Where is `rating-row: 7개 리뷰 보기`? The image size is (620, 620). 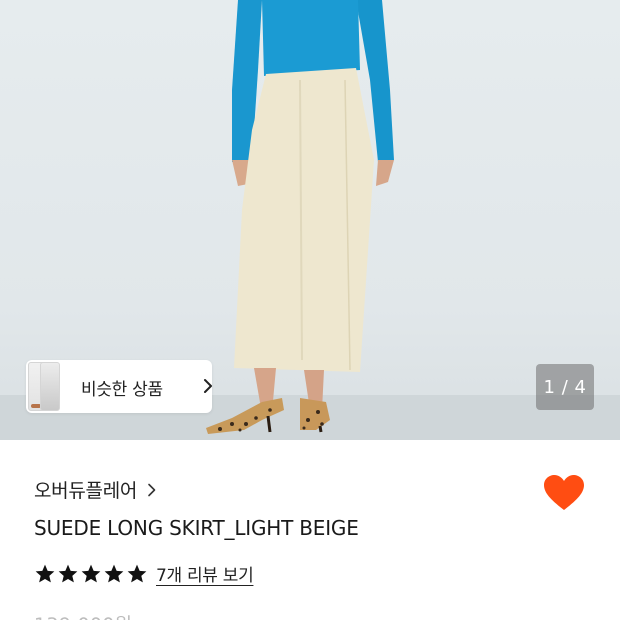
rating-row: 7개 리뷰 보기 is located at coordinates (144, 573).